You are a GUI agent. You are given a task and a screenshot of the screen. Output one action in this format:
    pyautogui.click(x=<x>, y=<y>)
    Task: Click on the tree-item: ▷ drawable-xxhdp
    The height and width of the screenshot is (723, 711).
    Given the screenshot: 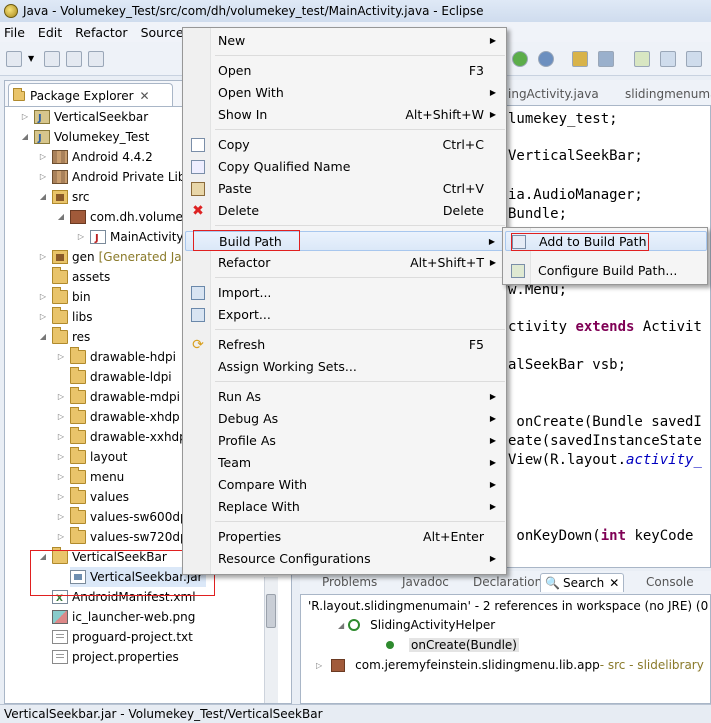 What is the action you would take?
    pyautogui.click(x=121, y=437)
    